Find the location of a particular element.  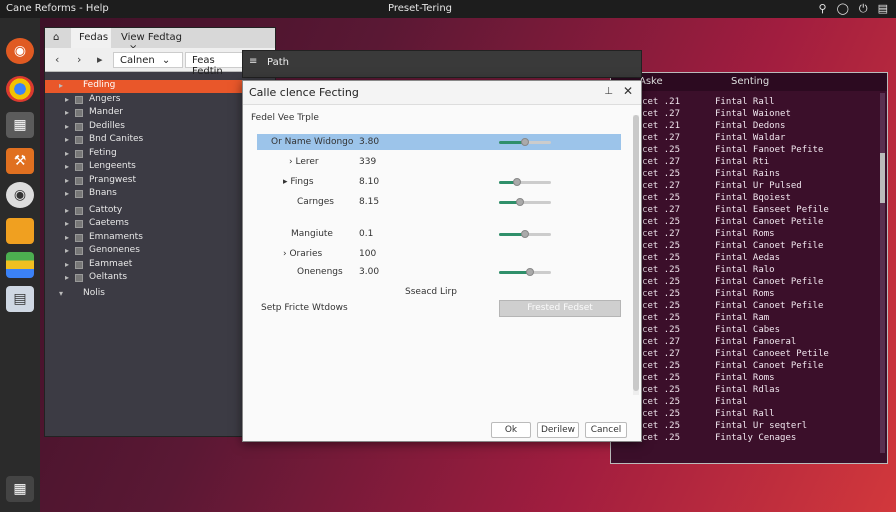

option-row: Carnges 8.15 is located at coordinates (439, 202).